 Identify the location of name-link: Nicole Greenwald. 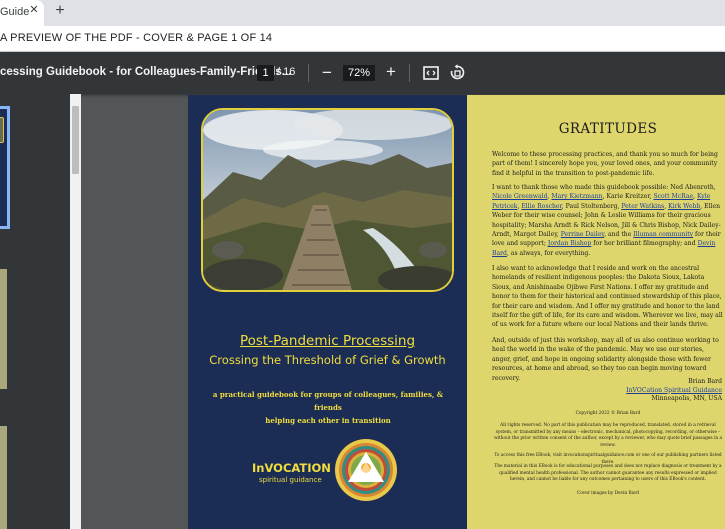
(519, 196).